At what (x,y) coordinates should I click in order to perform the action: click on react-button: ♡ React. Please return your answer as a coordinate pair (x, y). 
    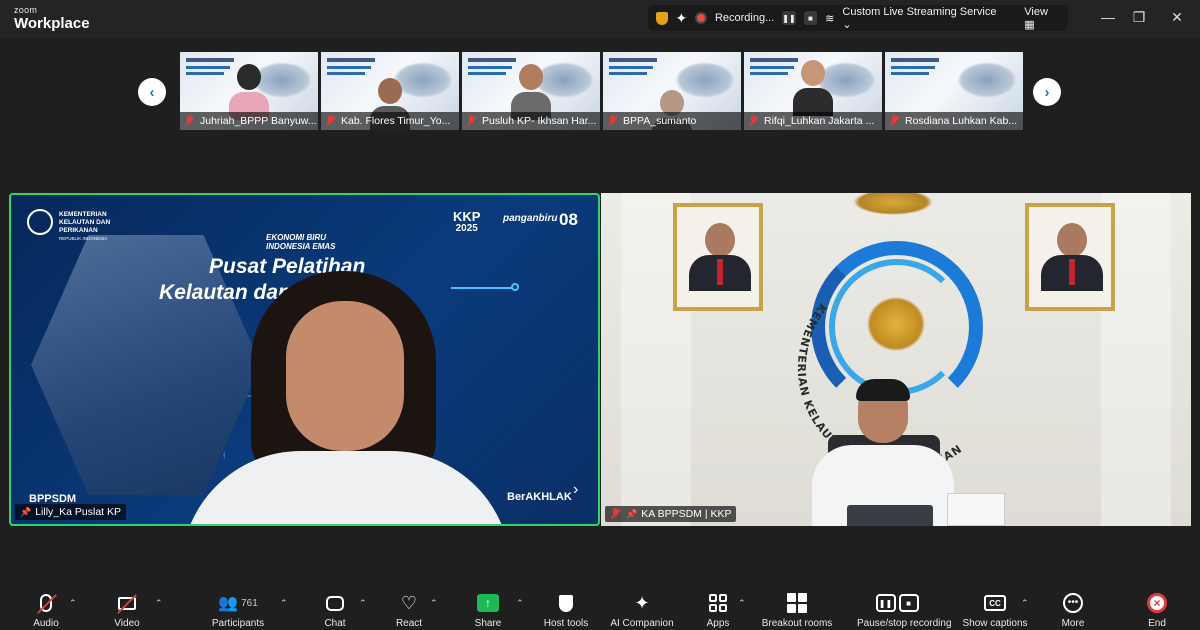
    Looking at the image, I should click on (409, 610).